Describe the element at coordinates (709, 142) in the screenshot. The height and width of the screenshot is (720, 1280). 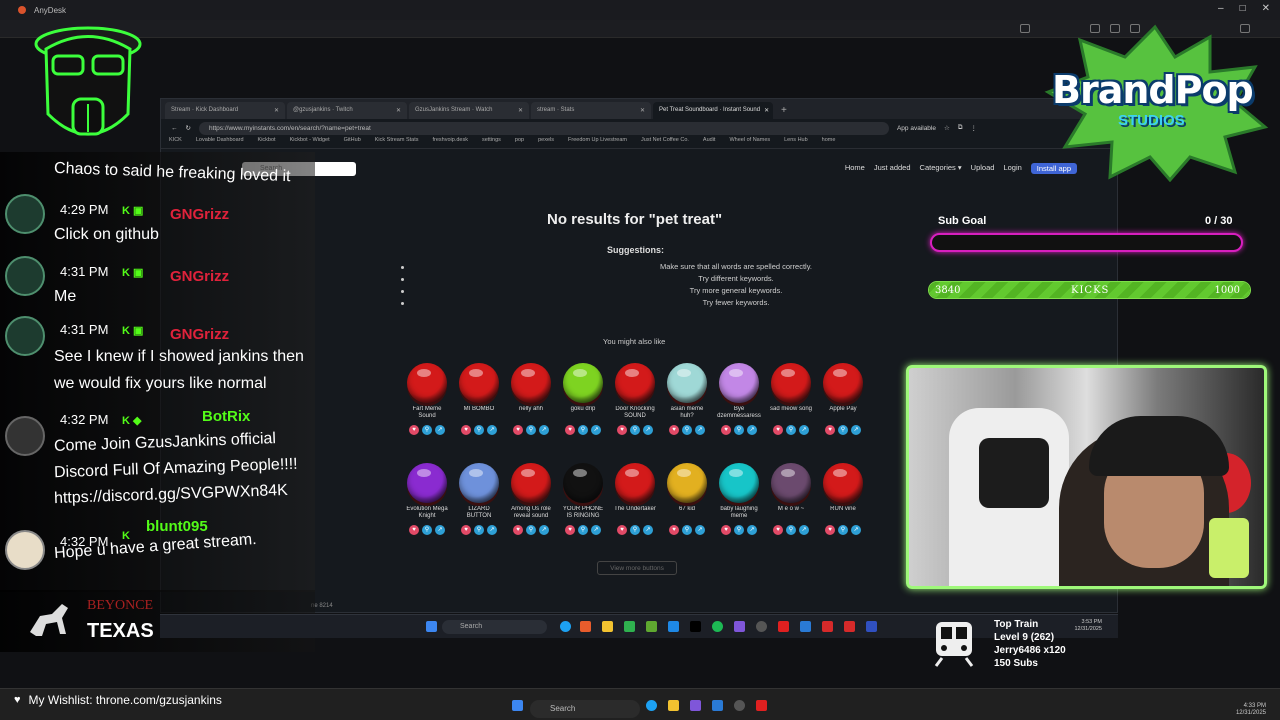
I see `bookmark-item: Audit` at that location.